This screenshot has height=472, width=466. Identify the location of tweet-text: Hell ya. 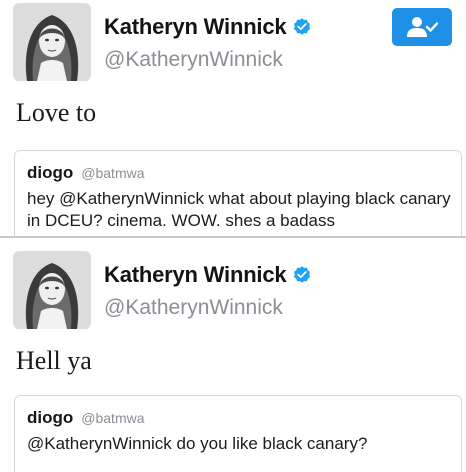
(54, 360).